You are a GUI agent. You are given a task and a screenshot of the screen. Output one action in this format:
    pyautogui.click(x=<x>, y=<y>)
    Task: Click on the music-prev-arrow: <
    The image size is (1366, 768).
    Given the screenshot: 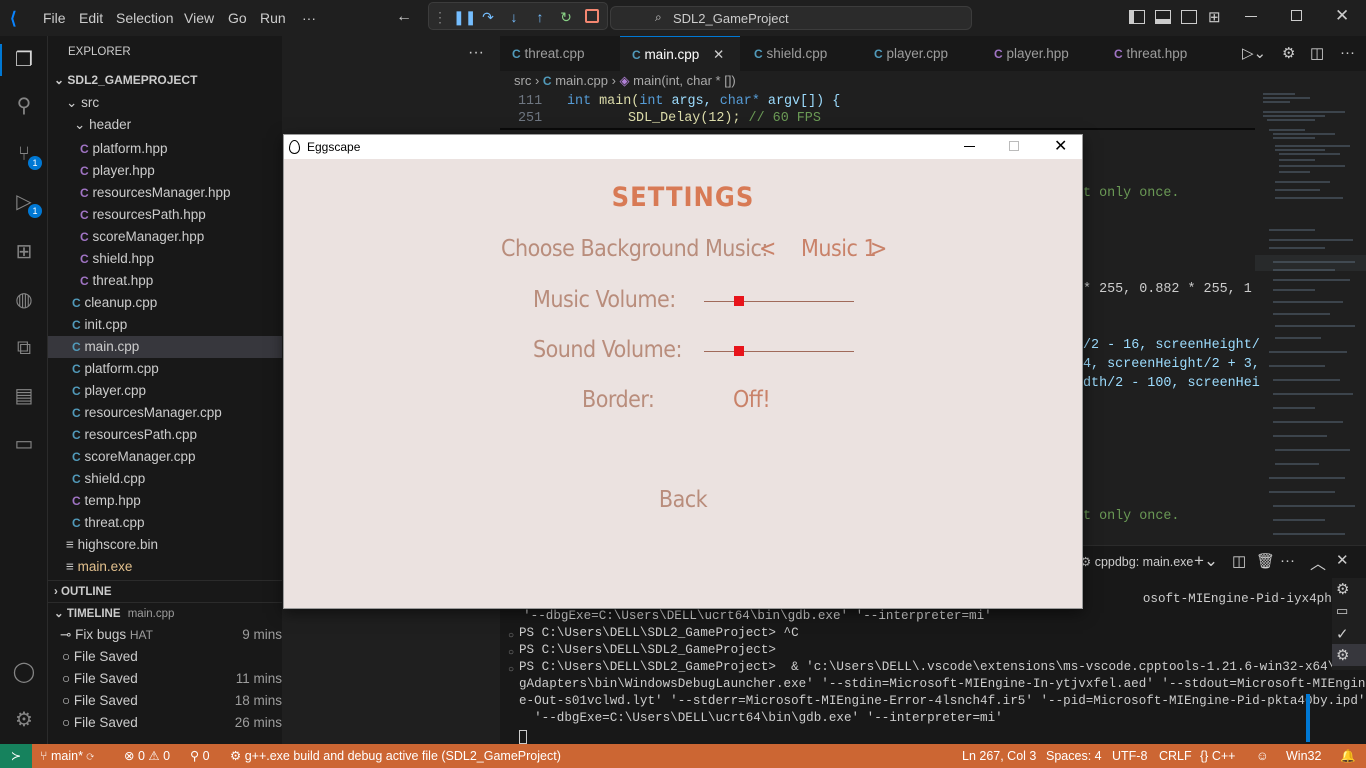 What is the action you would take?
    pyautogui.click(x=767, y=249)
    